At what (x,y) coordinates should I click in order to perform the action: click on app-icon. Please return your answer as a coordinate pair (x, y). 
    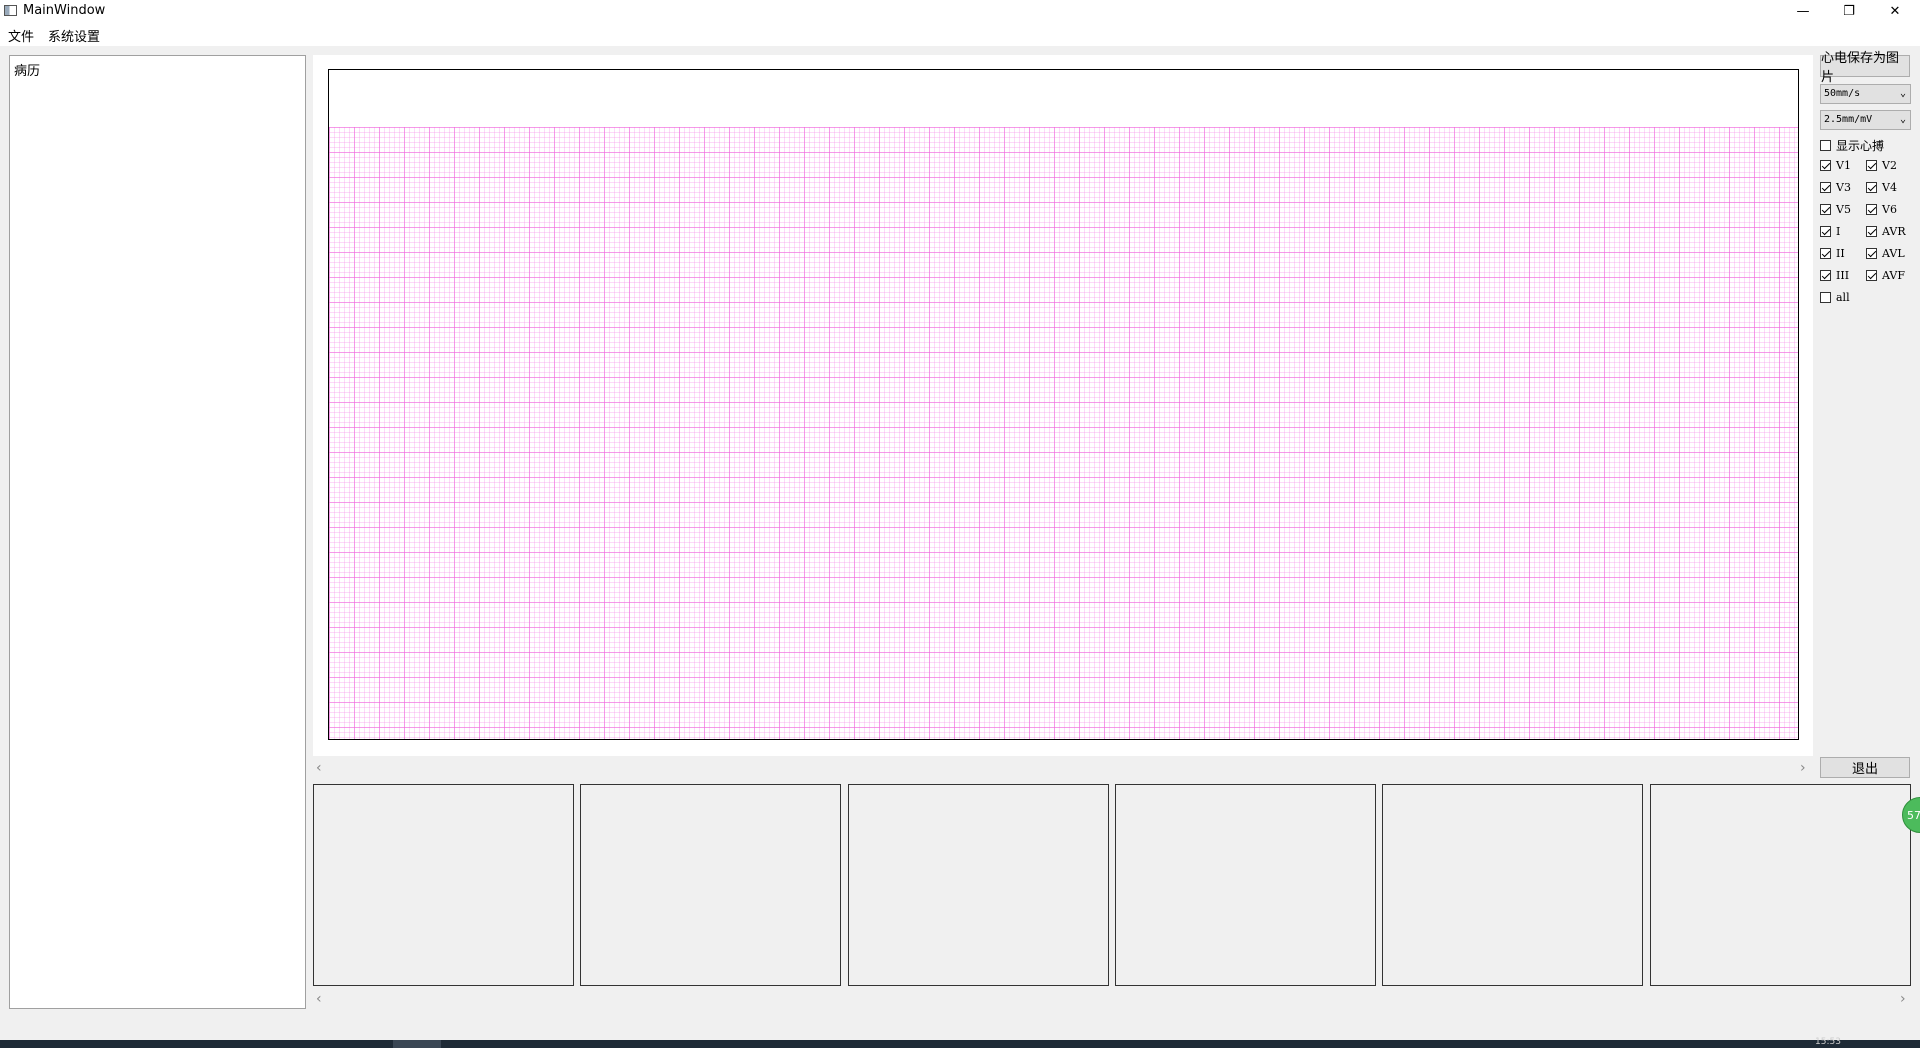
    Looking at the image, I should click on (10, 10).